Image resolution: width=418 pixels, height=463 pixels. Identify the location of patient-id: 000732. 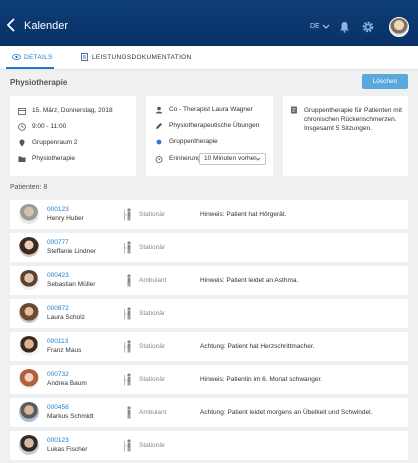
(58, 374).